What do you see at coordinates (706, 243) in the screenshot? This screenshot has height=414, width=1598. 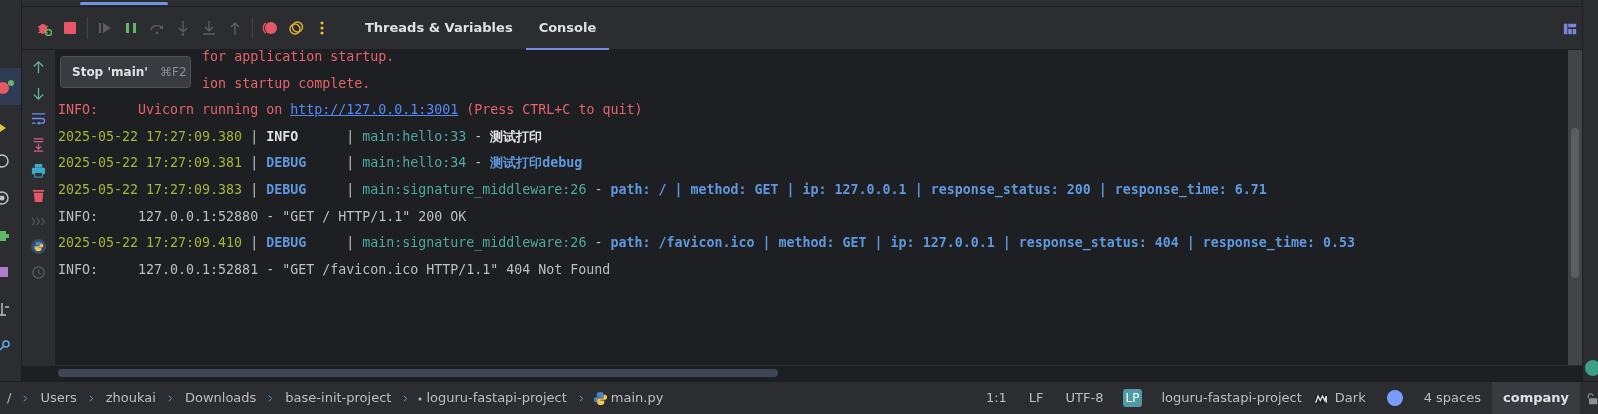 I see `console-line: 2025-05-22 17:27:09.410 | DEBUG | main:signature_middleware:26 - path: /favicon.ico | method: GET | ip: 127.0.0.1 | response_status: 404 | response_time: 0.53` at bounding box center [706, 243].